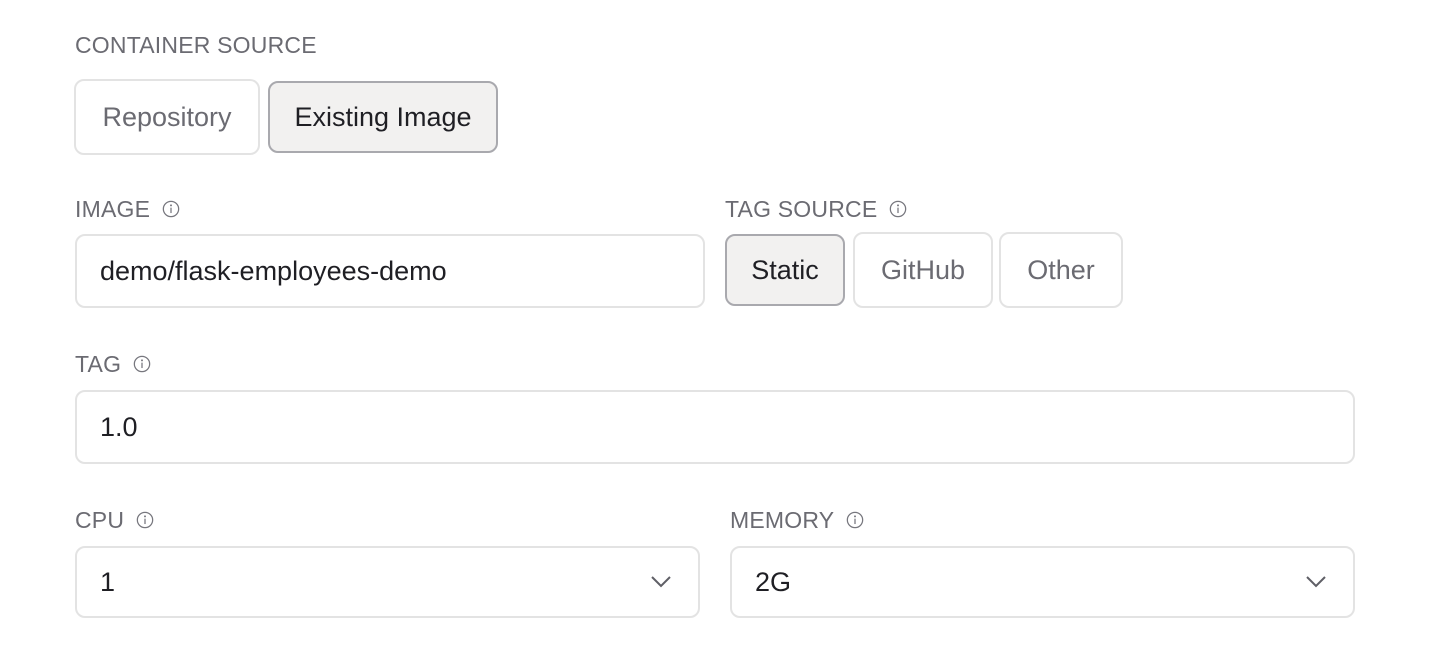 This screenshot has width=1432, height=650. What do you see at coordinates (273, 270) in the screenshot?
I see `image-input-value: demo/flask-employees-demo` at bounding box center [273, 270].